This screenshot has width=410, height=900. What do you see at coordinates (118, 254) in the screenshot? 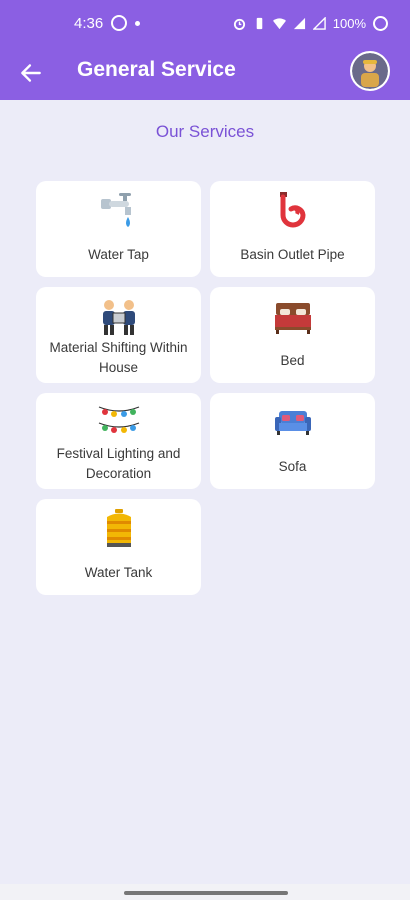
I see `service-label: Water Tap` at bounding box center [118, 254].